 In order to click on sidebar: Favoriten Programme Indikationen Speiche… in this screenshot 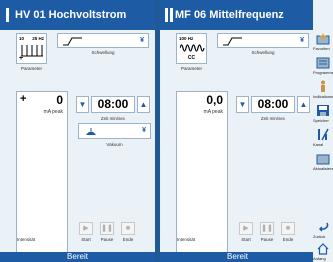, I will do `click(323, 131)`.